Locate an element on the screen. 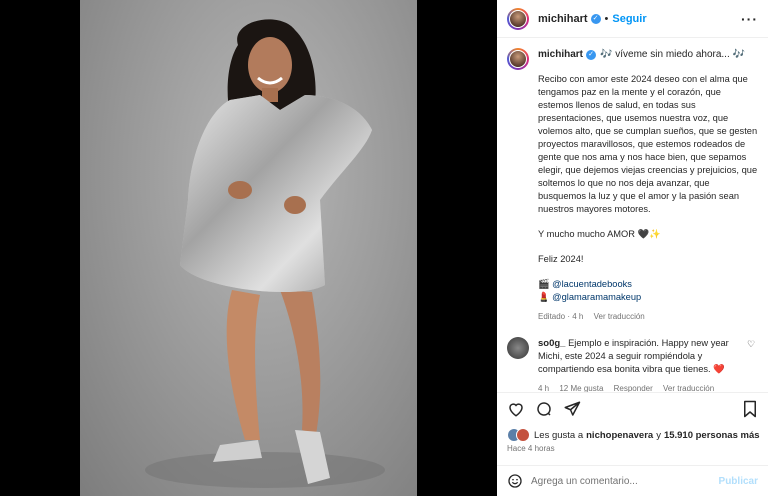  caption-avatar is located at coordinates (518, 59).